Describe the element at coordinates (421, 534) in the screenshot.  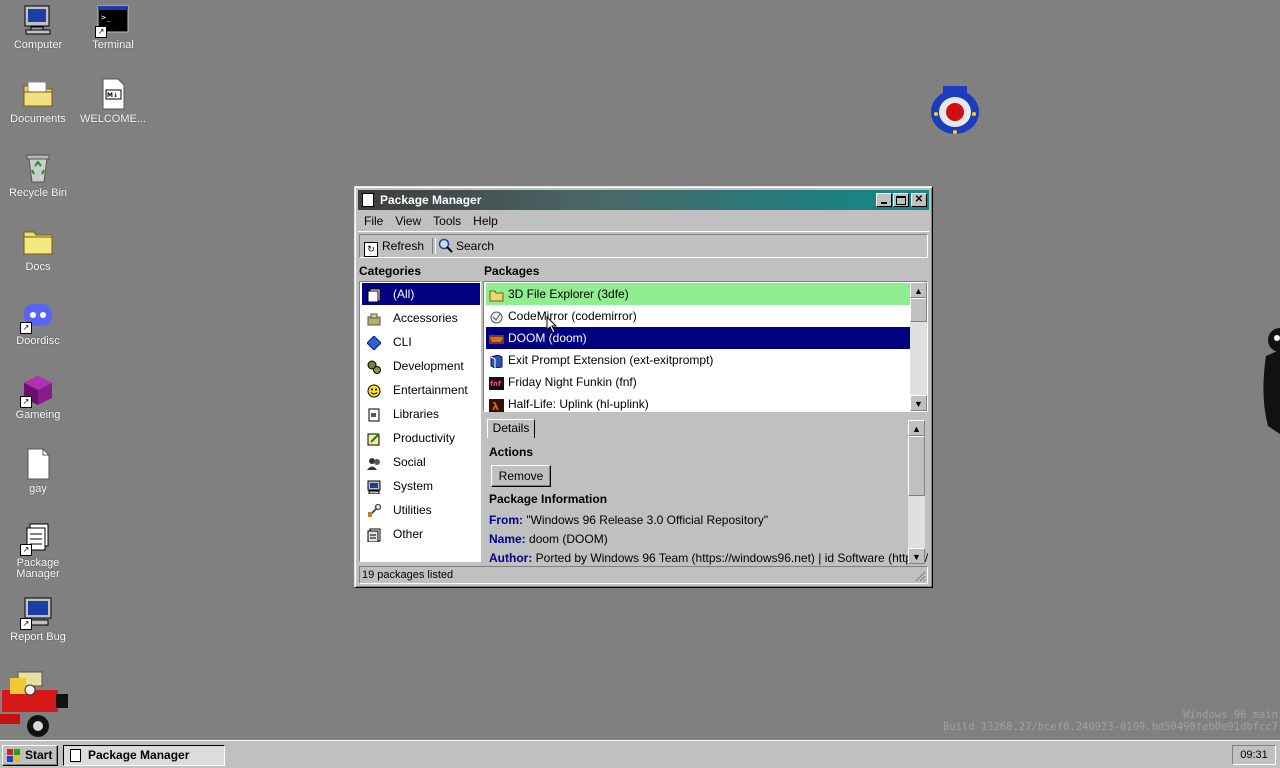
I see `category-other: Other` at that location.